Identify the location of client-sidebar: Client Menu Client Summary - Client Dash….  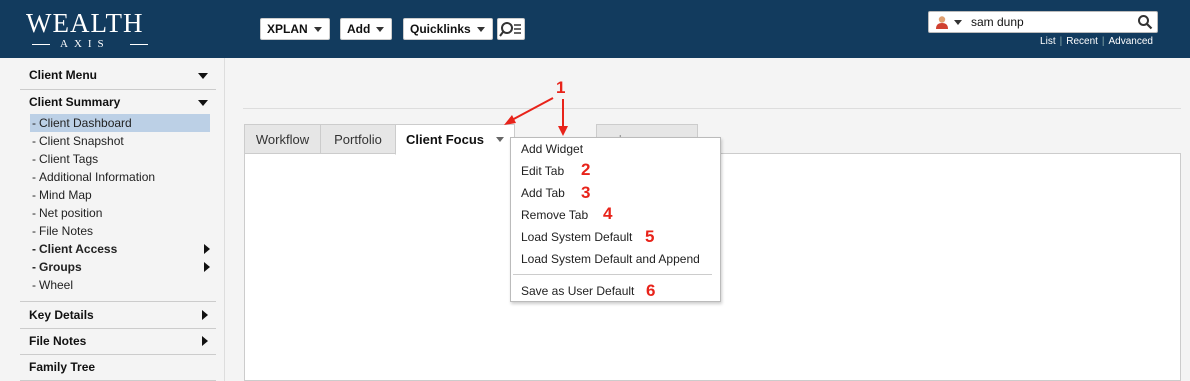
(118, 219).